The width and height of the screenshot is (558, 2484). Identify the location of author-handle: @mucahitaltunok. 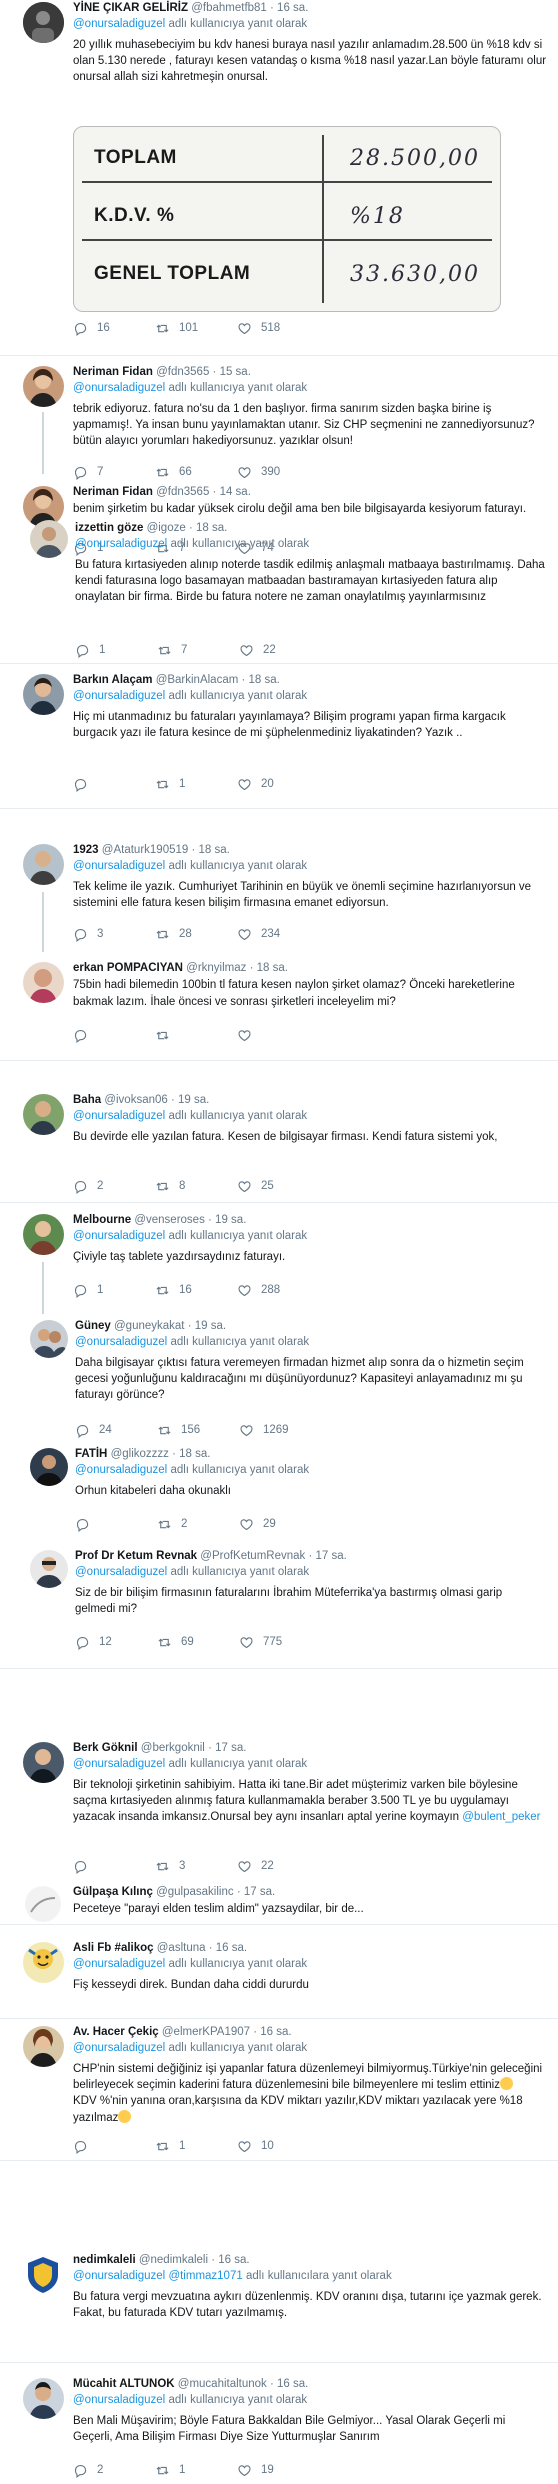
(222, 2384).